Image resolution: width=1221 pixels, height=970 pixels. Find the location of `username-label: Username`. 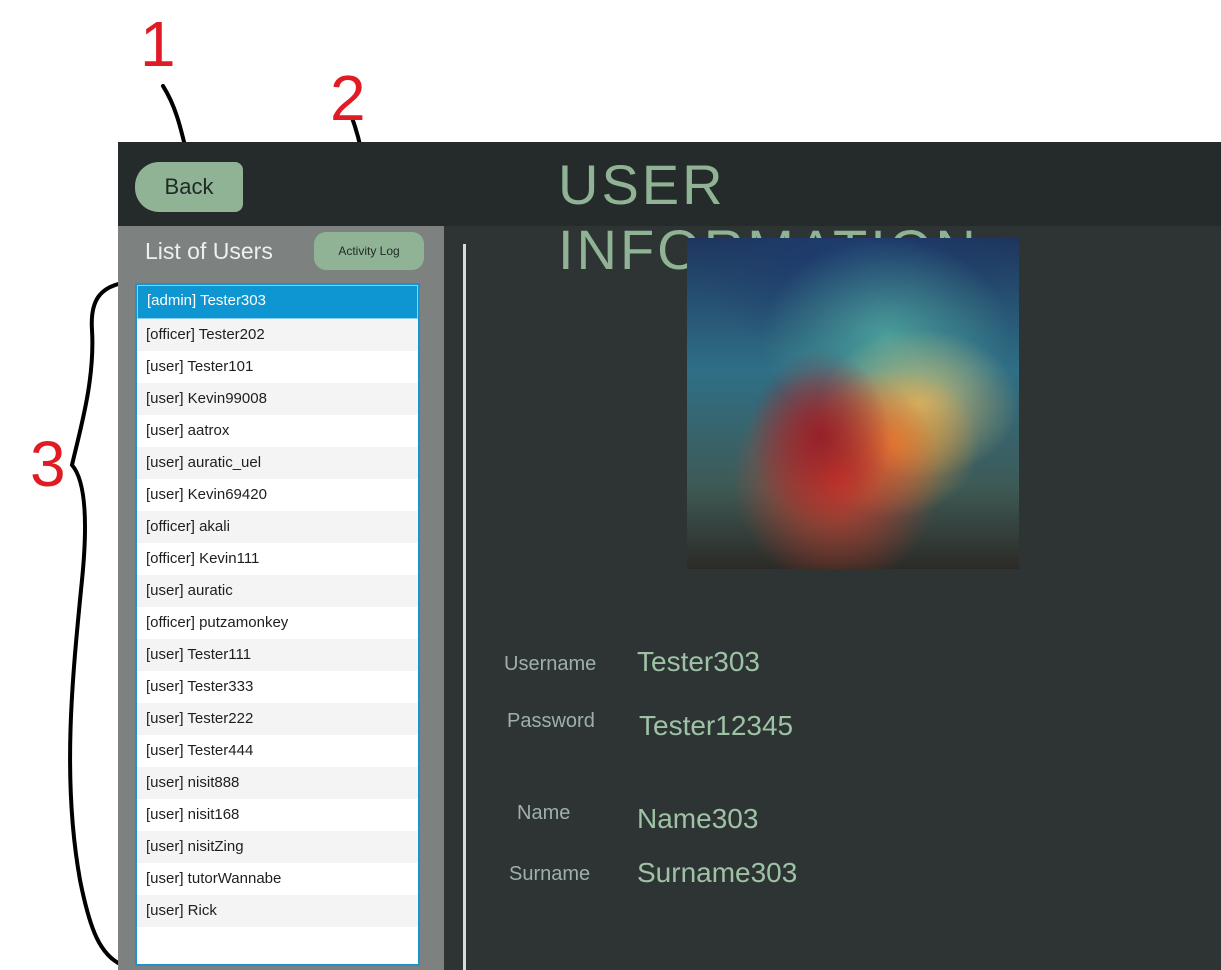

username-label: Username is located at coordinates (550, 664).